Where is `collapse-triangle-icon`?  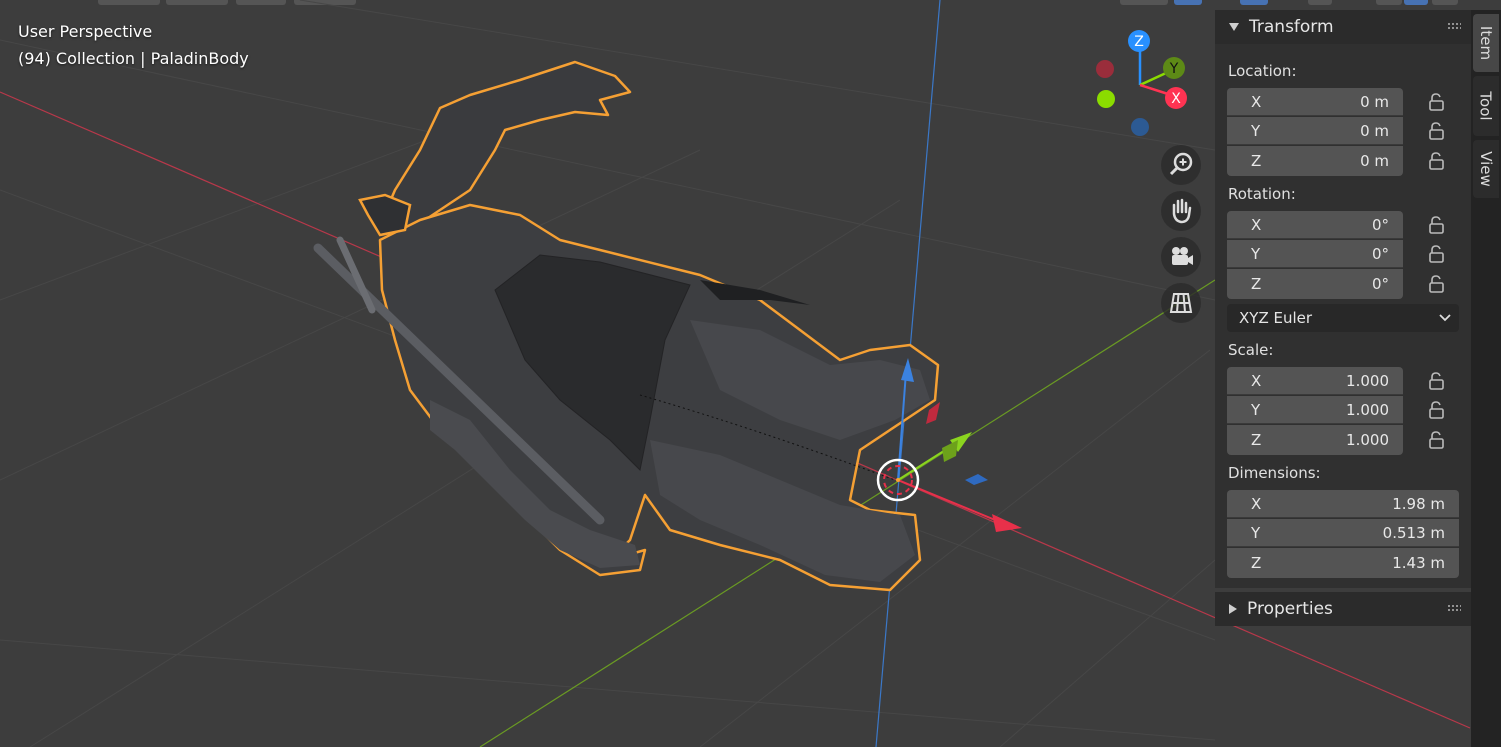 collapse-triangle-icon is located at coordinates (1234, 27).